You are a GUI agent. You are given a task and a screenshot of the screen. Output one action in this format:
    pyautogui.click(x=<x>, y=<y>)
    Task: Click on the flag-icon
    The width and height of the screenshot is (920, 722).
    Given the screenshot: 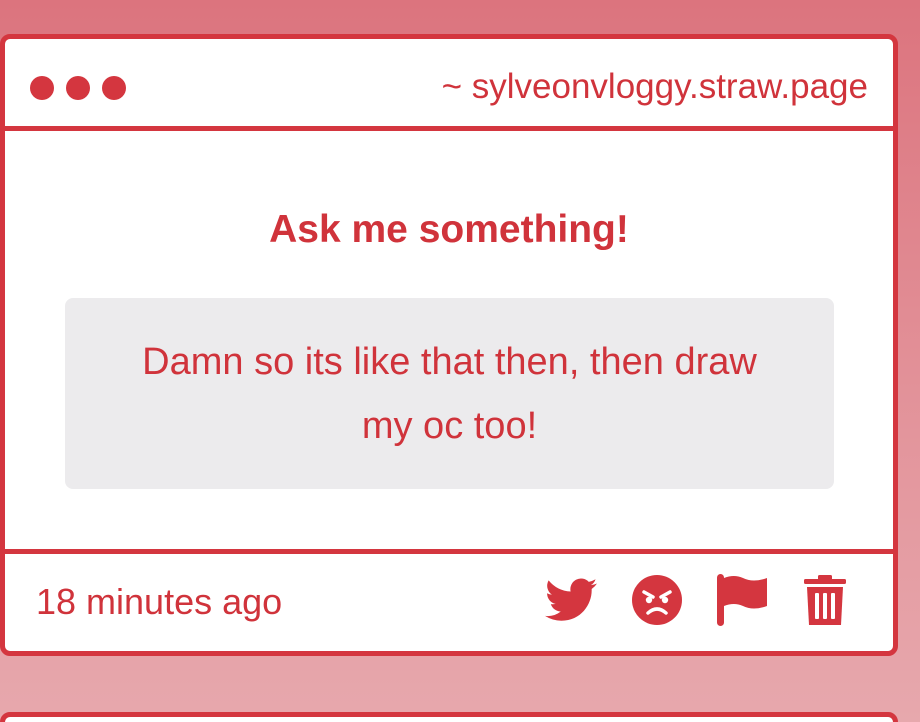 What is the action you would take?
    pyautogui.click(x=742, y=600)
    